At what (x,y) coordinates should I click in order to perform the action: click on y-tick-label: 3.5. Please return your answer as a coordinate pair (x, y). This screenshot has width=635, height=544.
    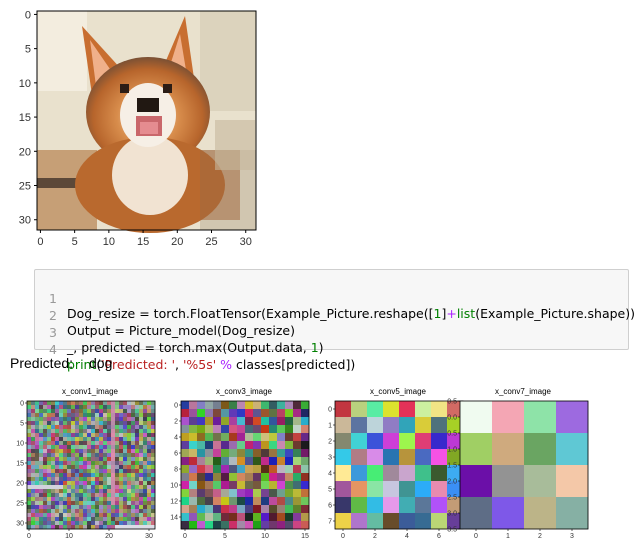
    Looking at the image, I should click on (452, 530).